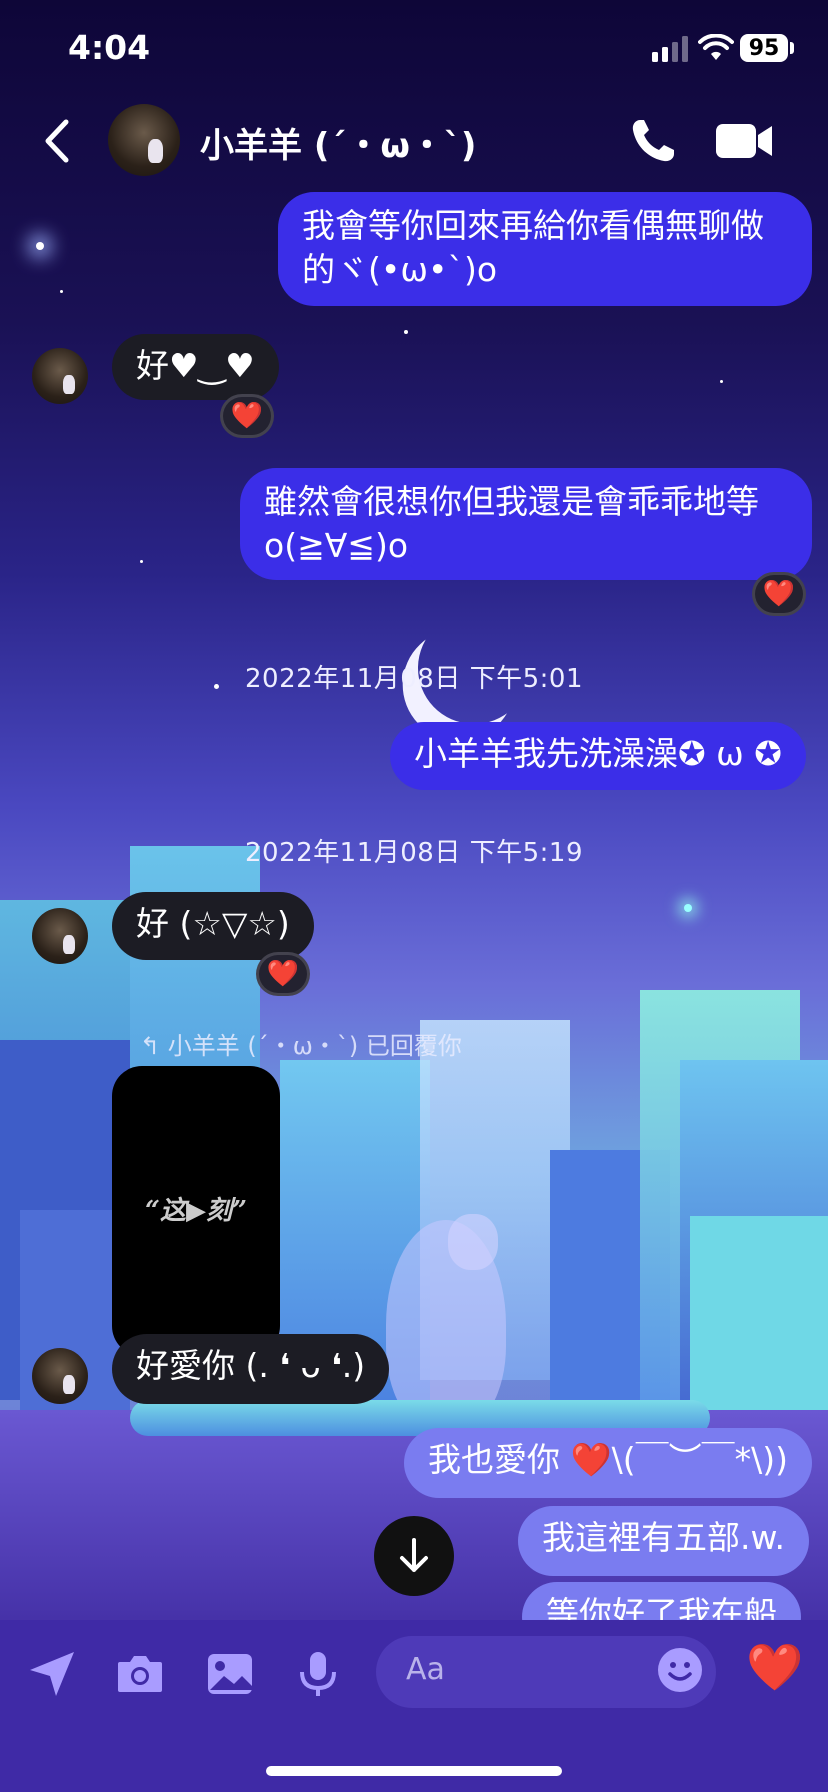 The height and width of the screenshot is (1792, 828). Describe the element at coordinates (716, 47) in the screenshot. I see `wifi-icon` at that location.